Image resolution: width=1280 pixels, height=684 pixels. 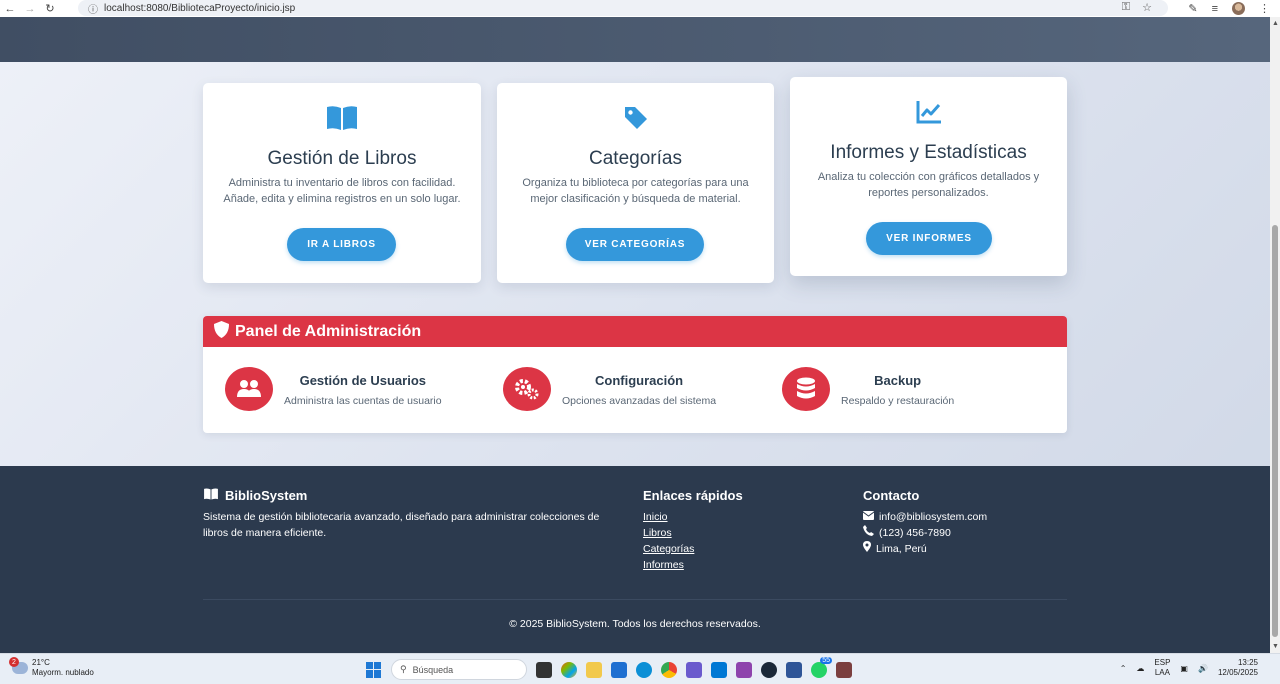 I want to click on search-icon: ⚲, so click(x=403, y=669).